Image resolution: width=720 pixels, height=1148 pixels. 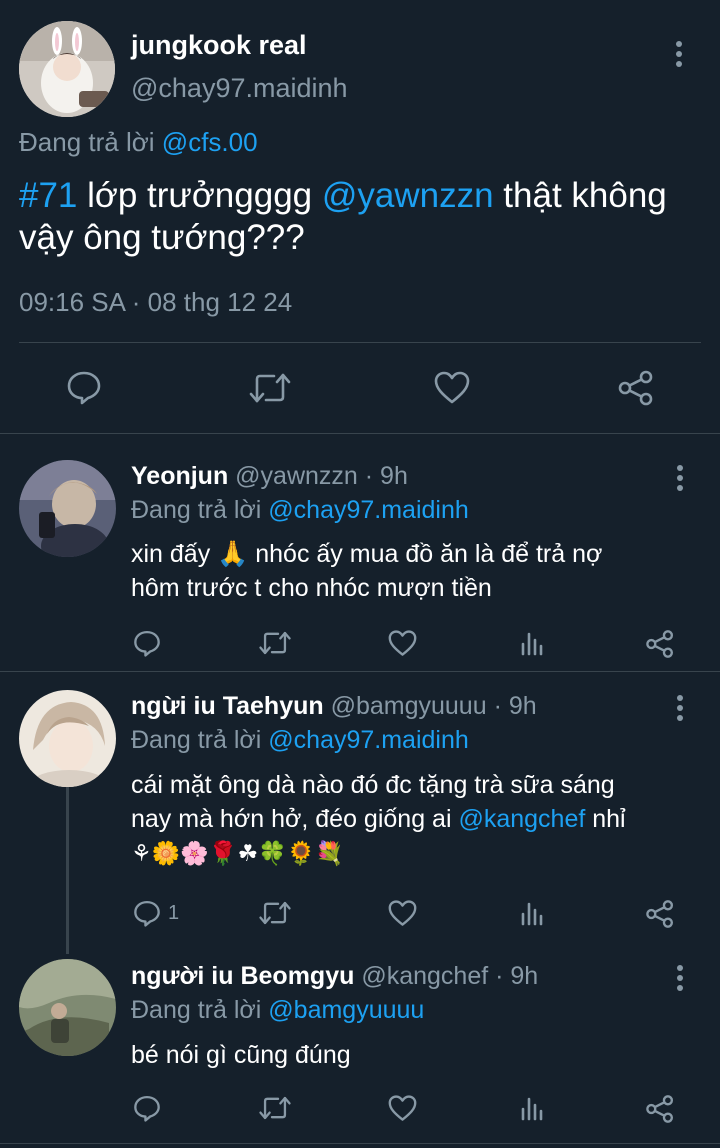 What do you see at coordinates (416, 1055) in the screenshot?
I see `reply-text: bé nói gì cũng đúng` at bounding box center [416, 1055].